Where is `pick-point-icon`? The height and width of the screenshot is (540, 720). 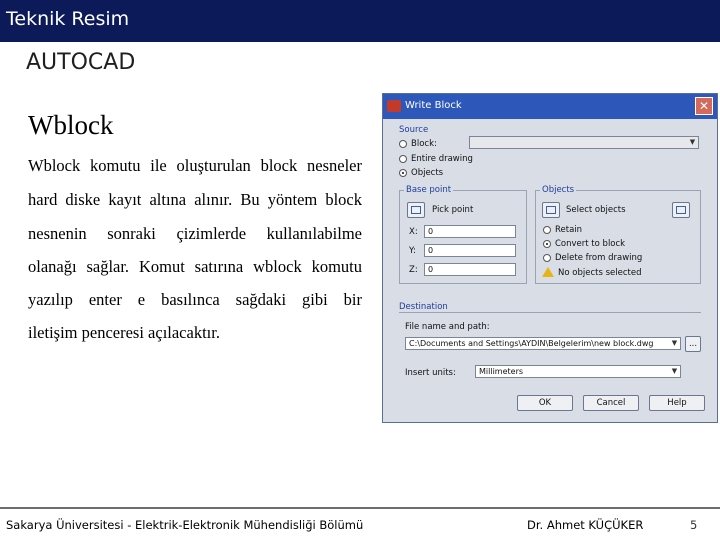
pick-point-icon is located at coordinates (416, 210).